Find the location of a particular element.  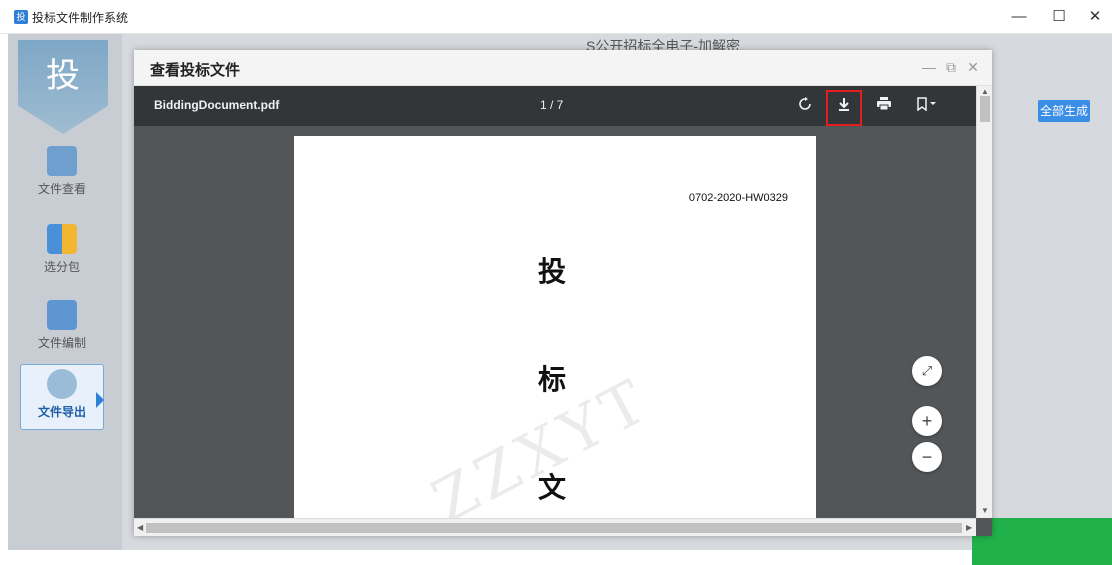

zoom-out-button: − is located at coordinates (927, 457).